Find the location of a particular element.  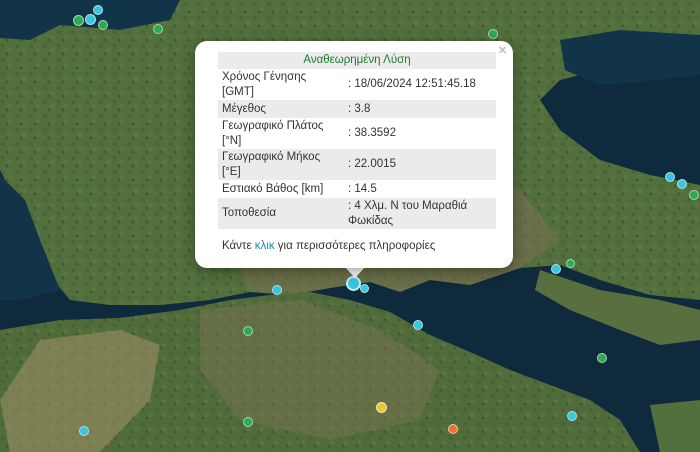

info-row-depth: Εστιακό Βάθος [km] : 14.5 is located at coordinates (357, 189).